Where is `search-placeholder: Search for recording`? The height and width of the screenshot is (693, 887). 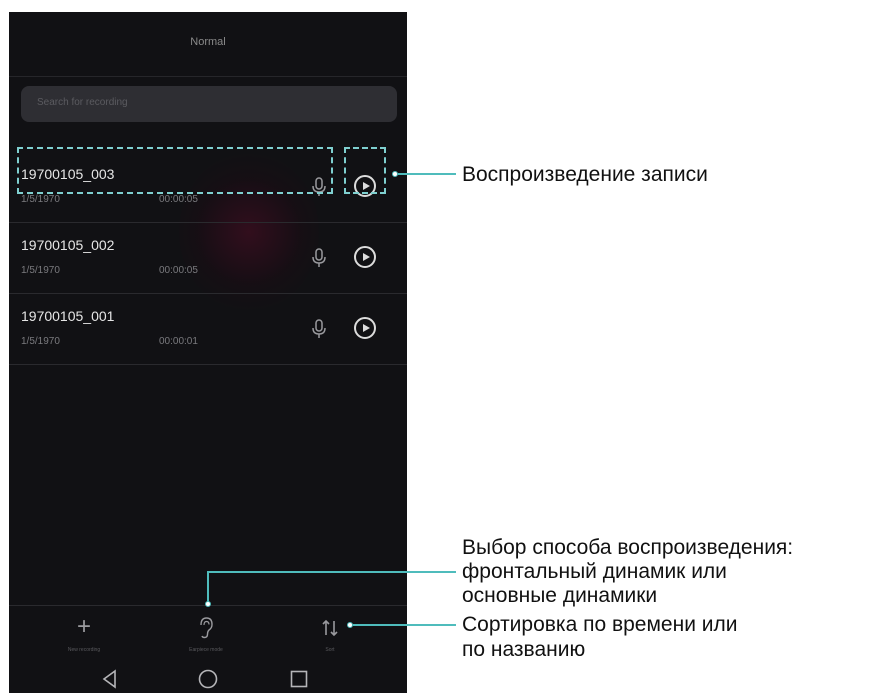
search-placeholder: Search for recording is located at coordinates (82, 102).